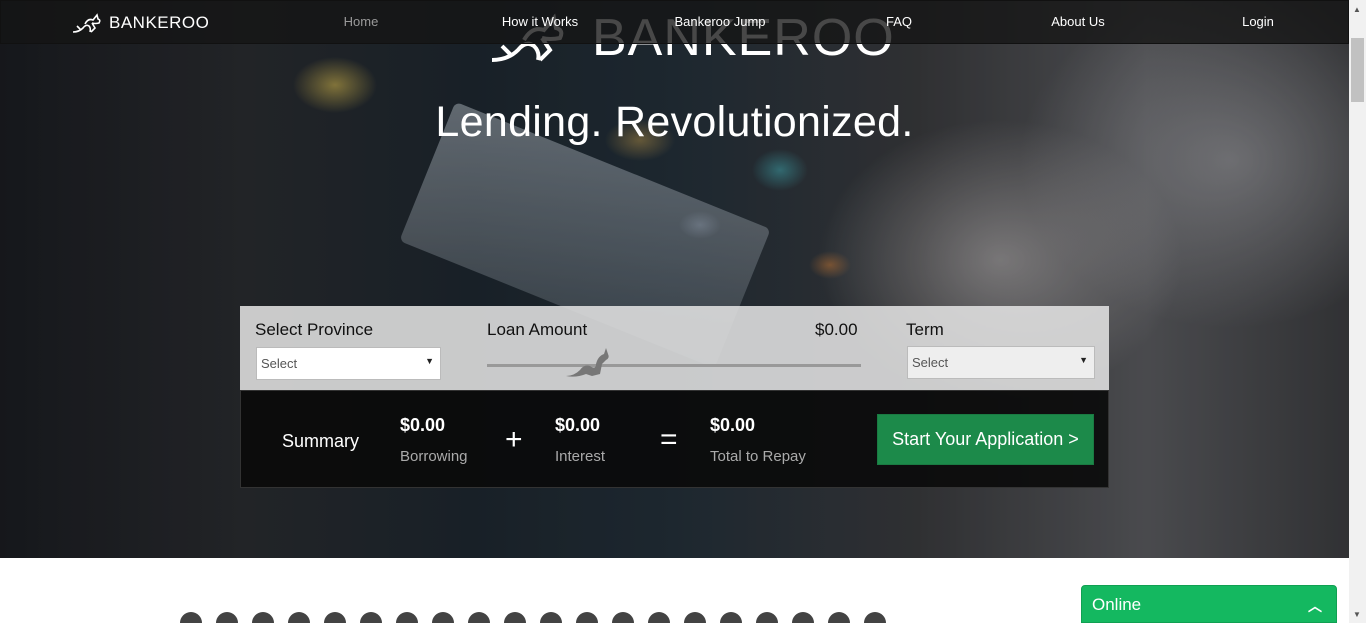  Describe the element at coordinates (1357, 9) in the screenshot. I see `scroll-up-arrow-icon: ▲` at that location.